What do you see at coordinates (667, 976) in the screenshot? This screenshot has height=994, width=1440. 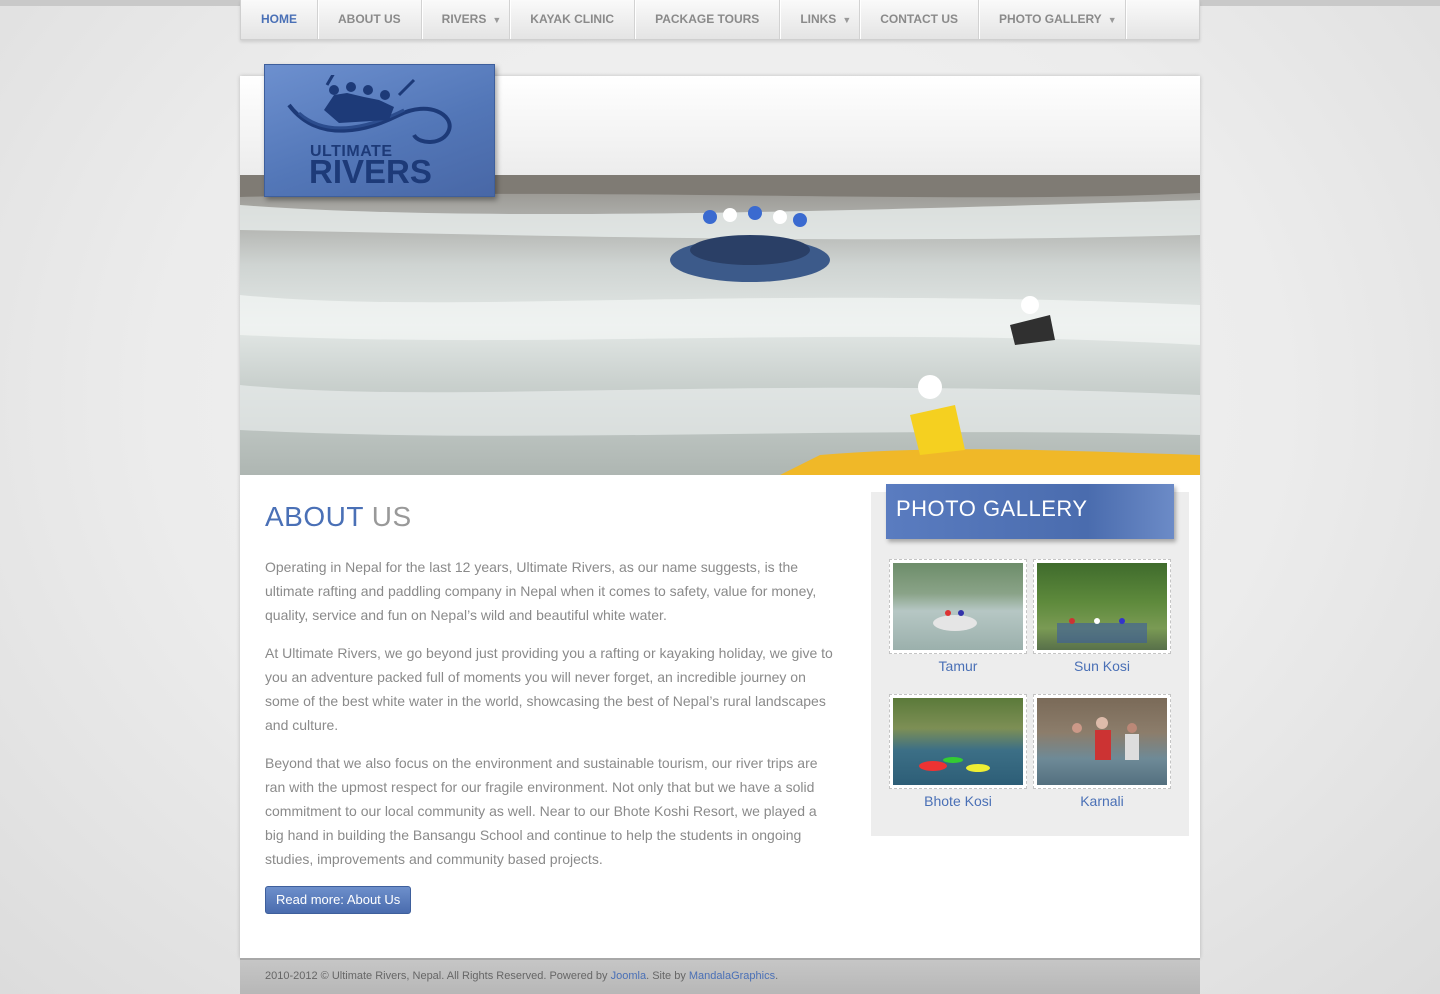 I see `footer-site-by: . Site by` at bounding box center [667, 976].